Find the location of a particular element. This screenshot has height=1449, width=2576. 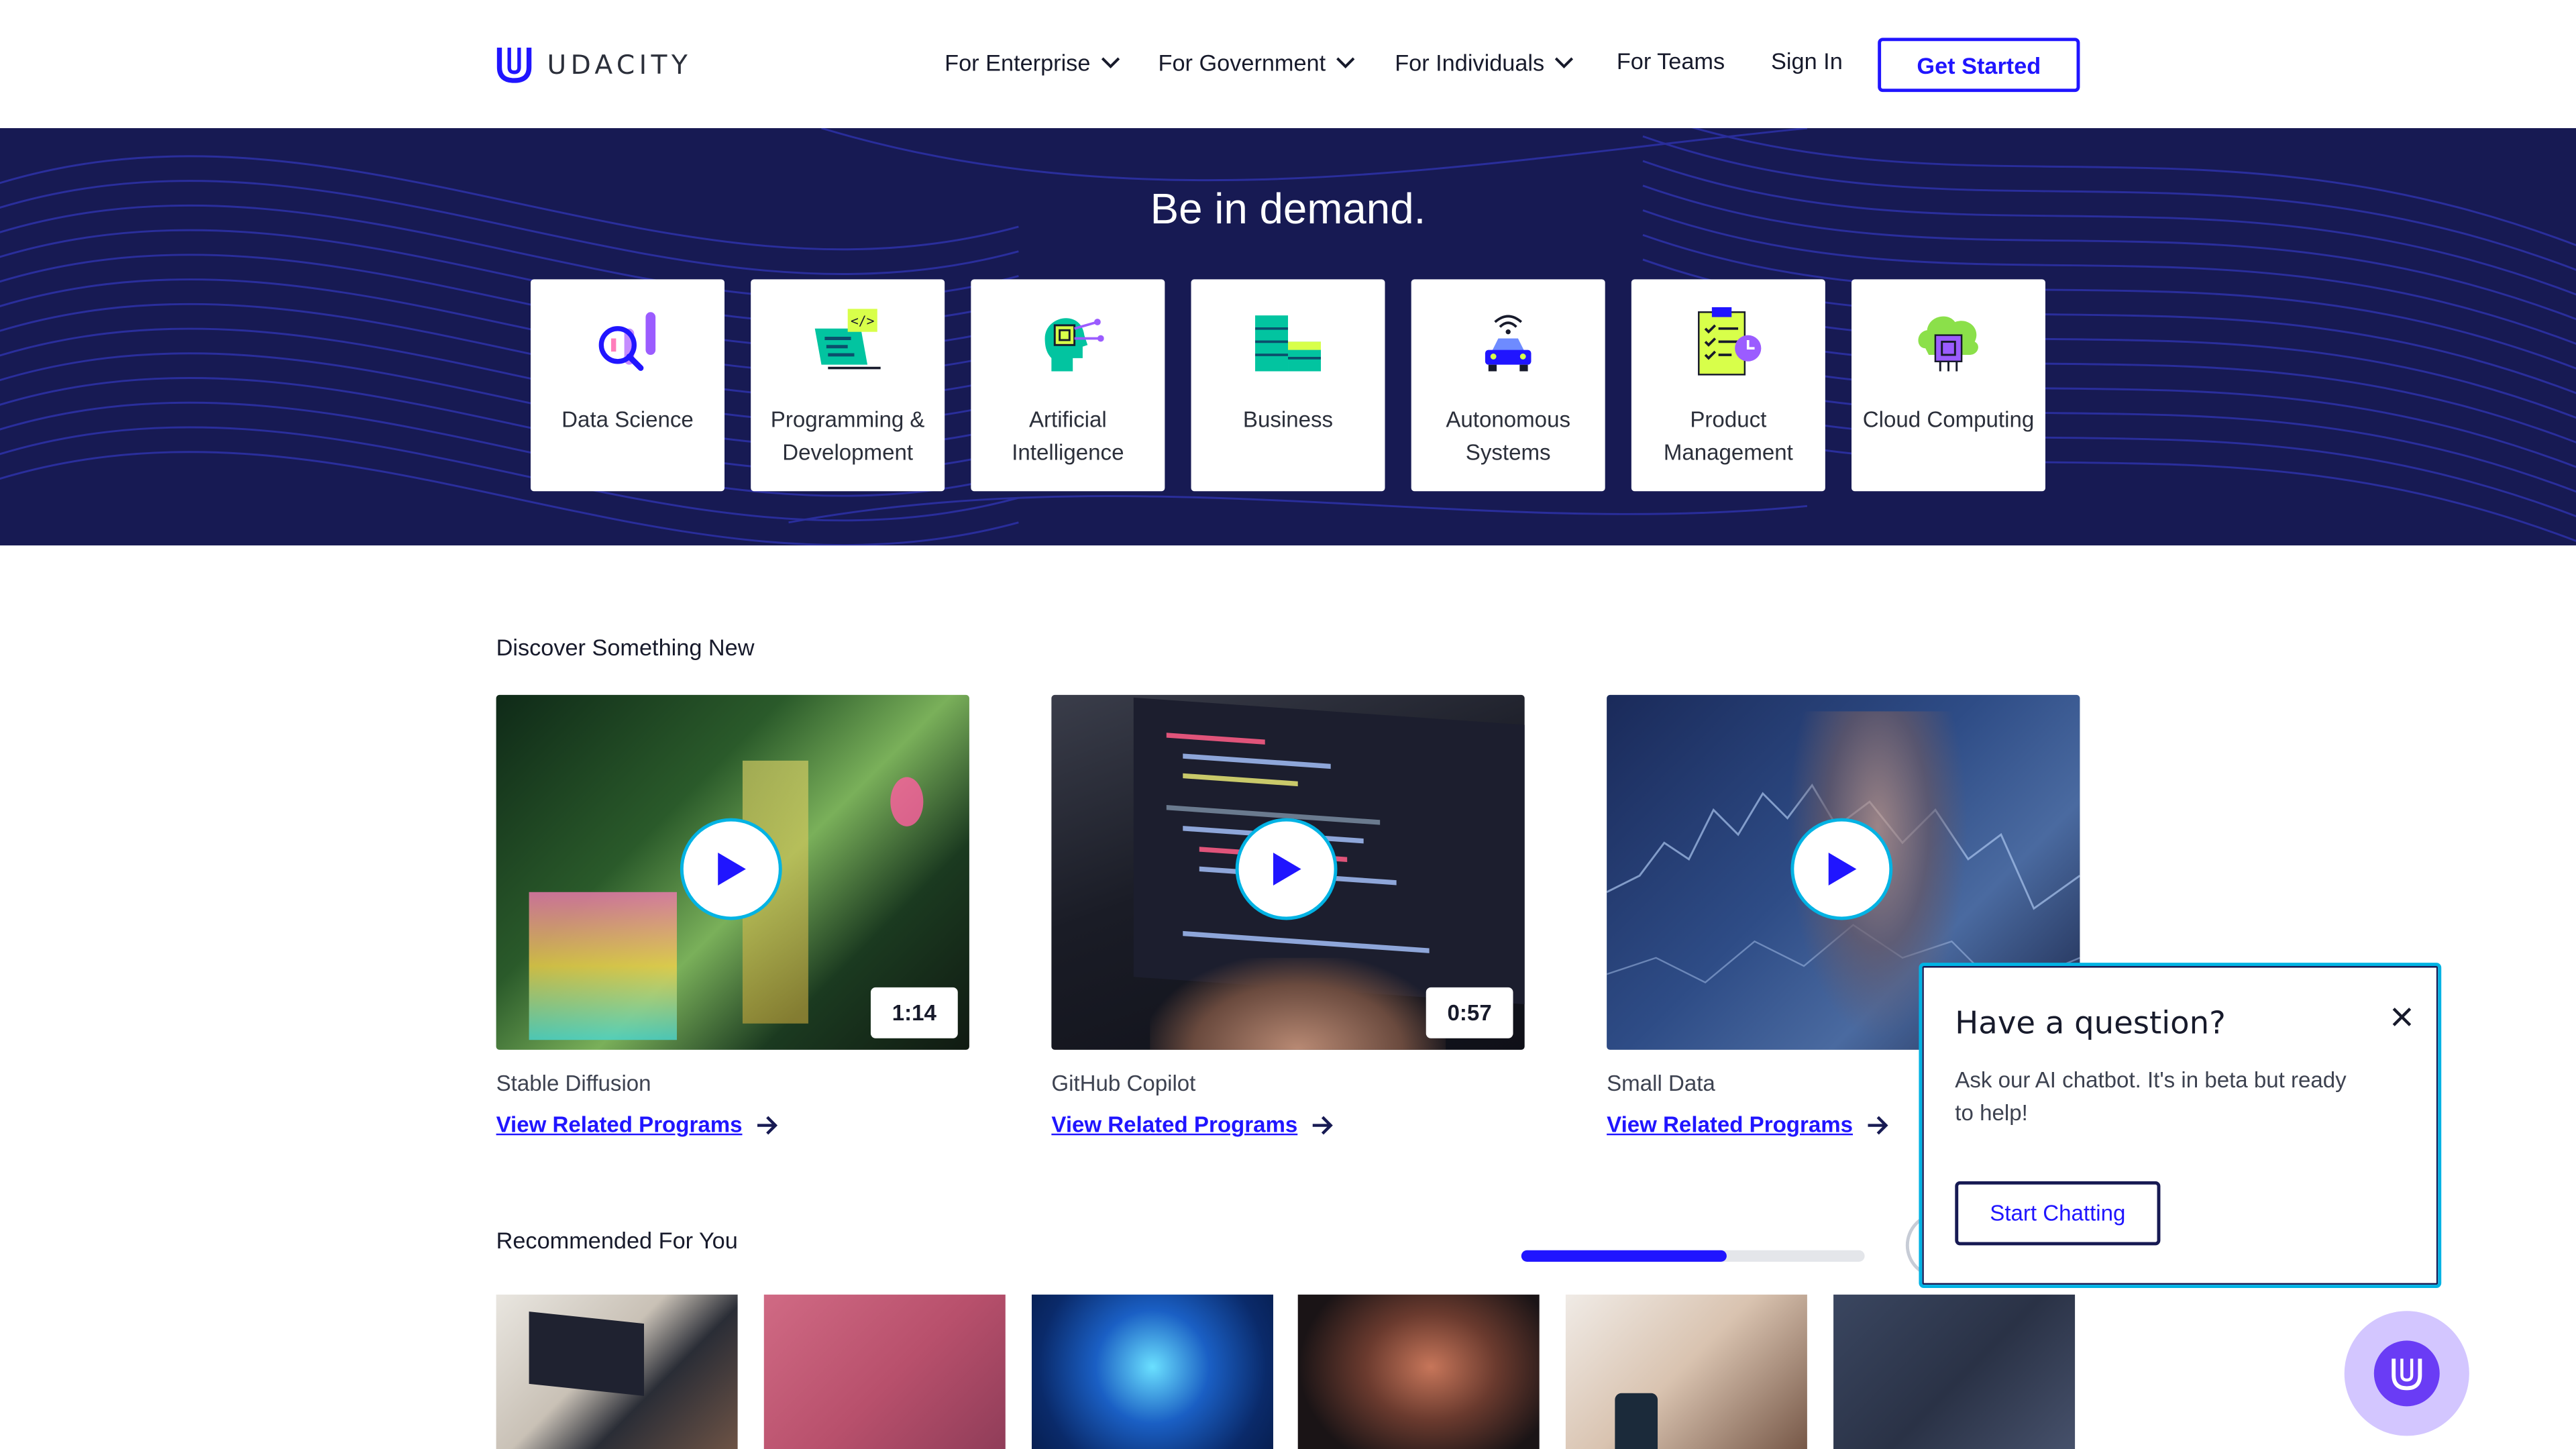

carousel-progress is located at coordinates (1693, 1256).